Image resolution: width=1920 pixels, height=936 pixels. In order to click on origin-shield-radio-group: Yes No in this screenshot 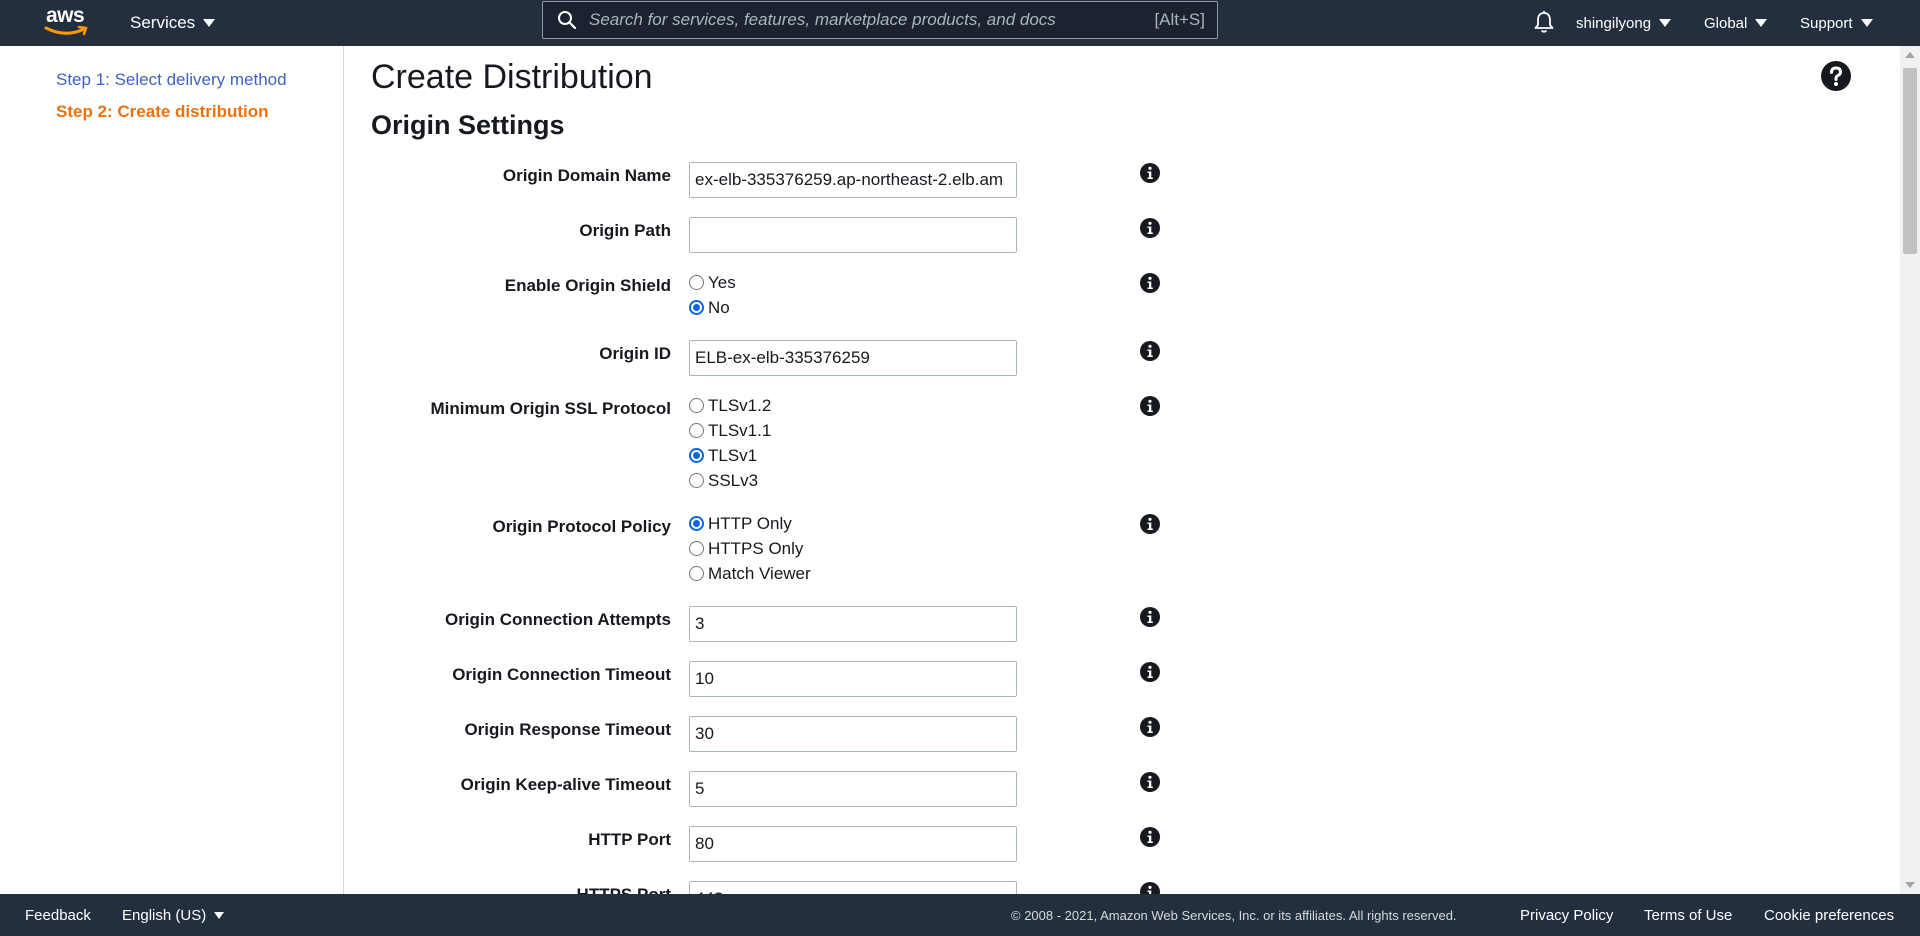, I will do `click(712, 295)`.